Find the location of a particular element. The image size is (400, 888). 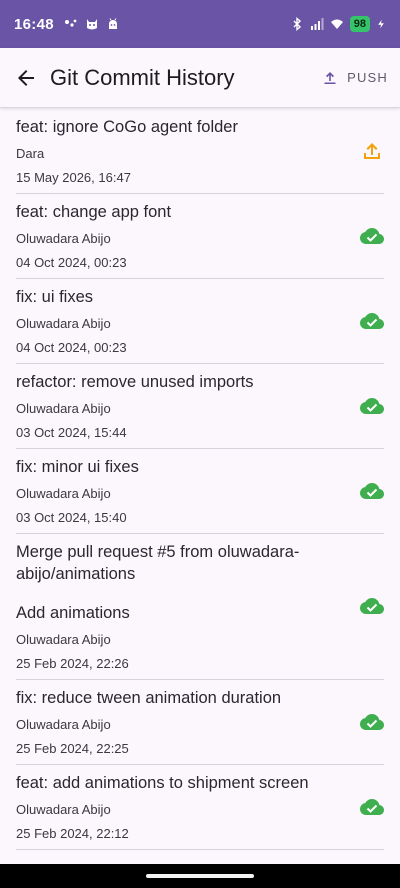

push-button: PUSH is located at coordinates (352, 77).